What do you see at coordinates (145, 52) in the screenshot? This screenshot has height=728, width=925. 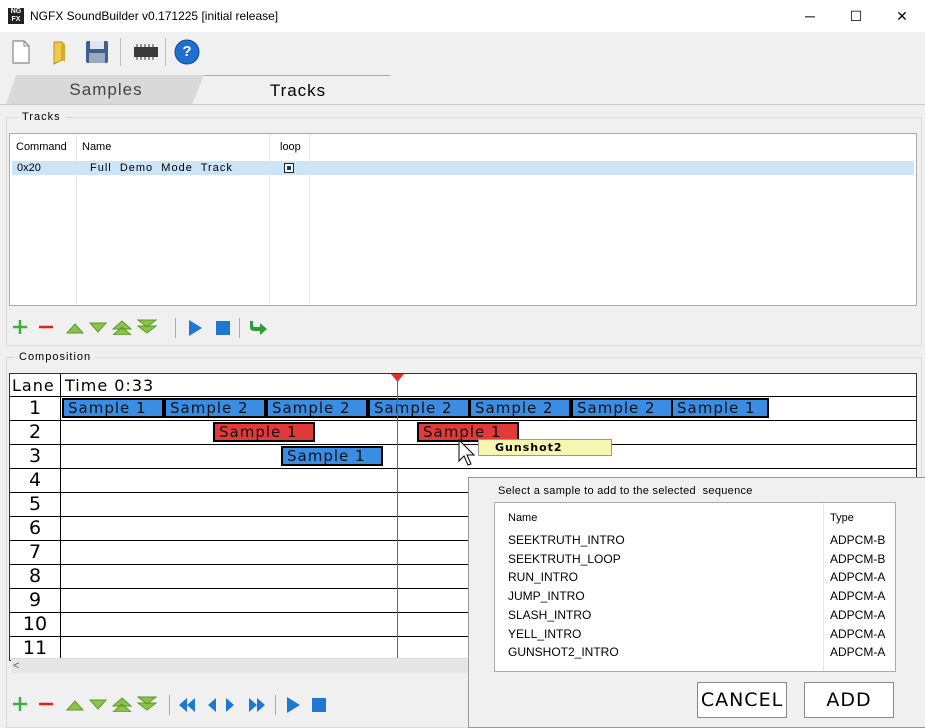 I see `chip-icon` at bounding box center [145, 52].